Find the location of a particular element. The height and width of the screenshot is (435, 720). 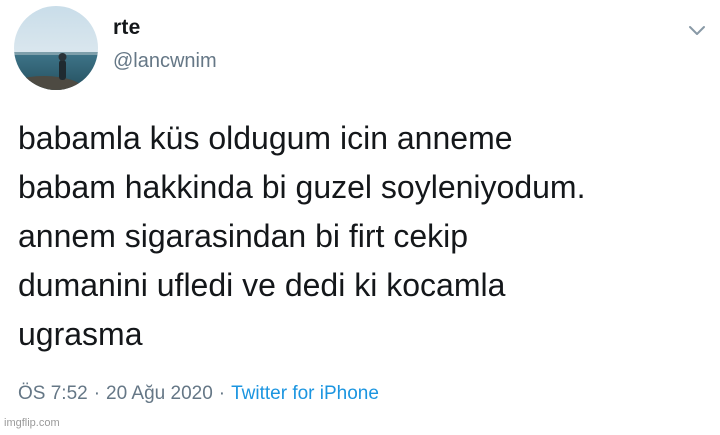

avatar-image is located at coordinates (56, 48).